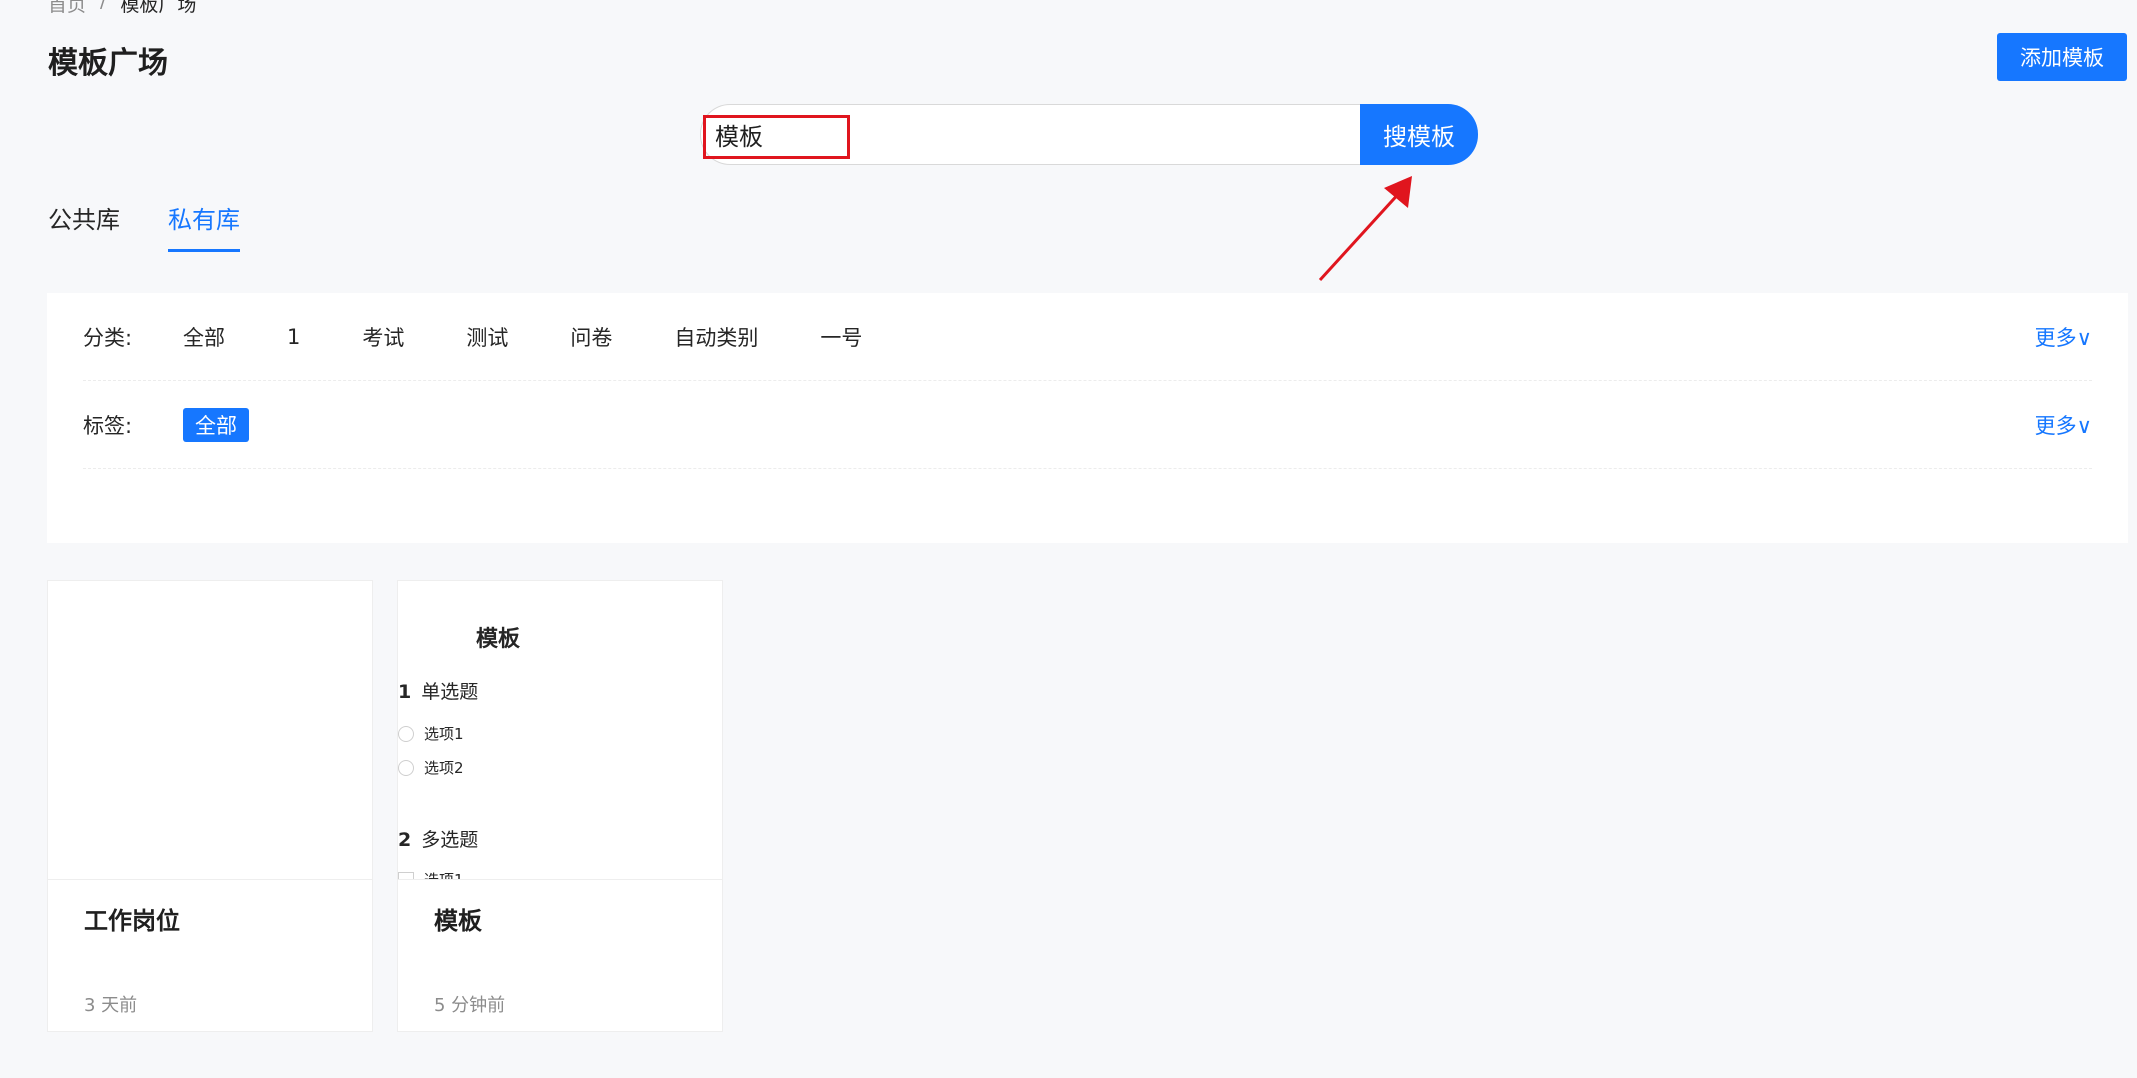 The height and width of the screenshot is (1078, 2137). I want to click on preview-question-2: 2 多选题, so click(438, 838).